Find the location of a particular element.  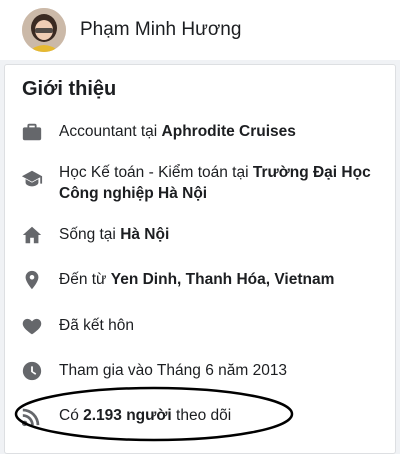

intro-item-prefix: Học Kế toán - Kiểm toán tại is located at coordinates (156, 172).